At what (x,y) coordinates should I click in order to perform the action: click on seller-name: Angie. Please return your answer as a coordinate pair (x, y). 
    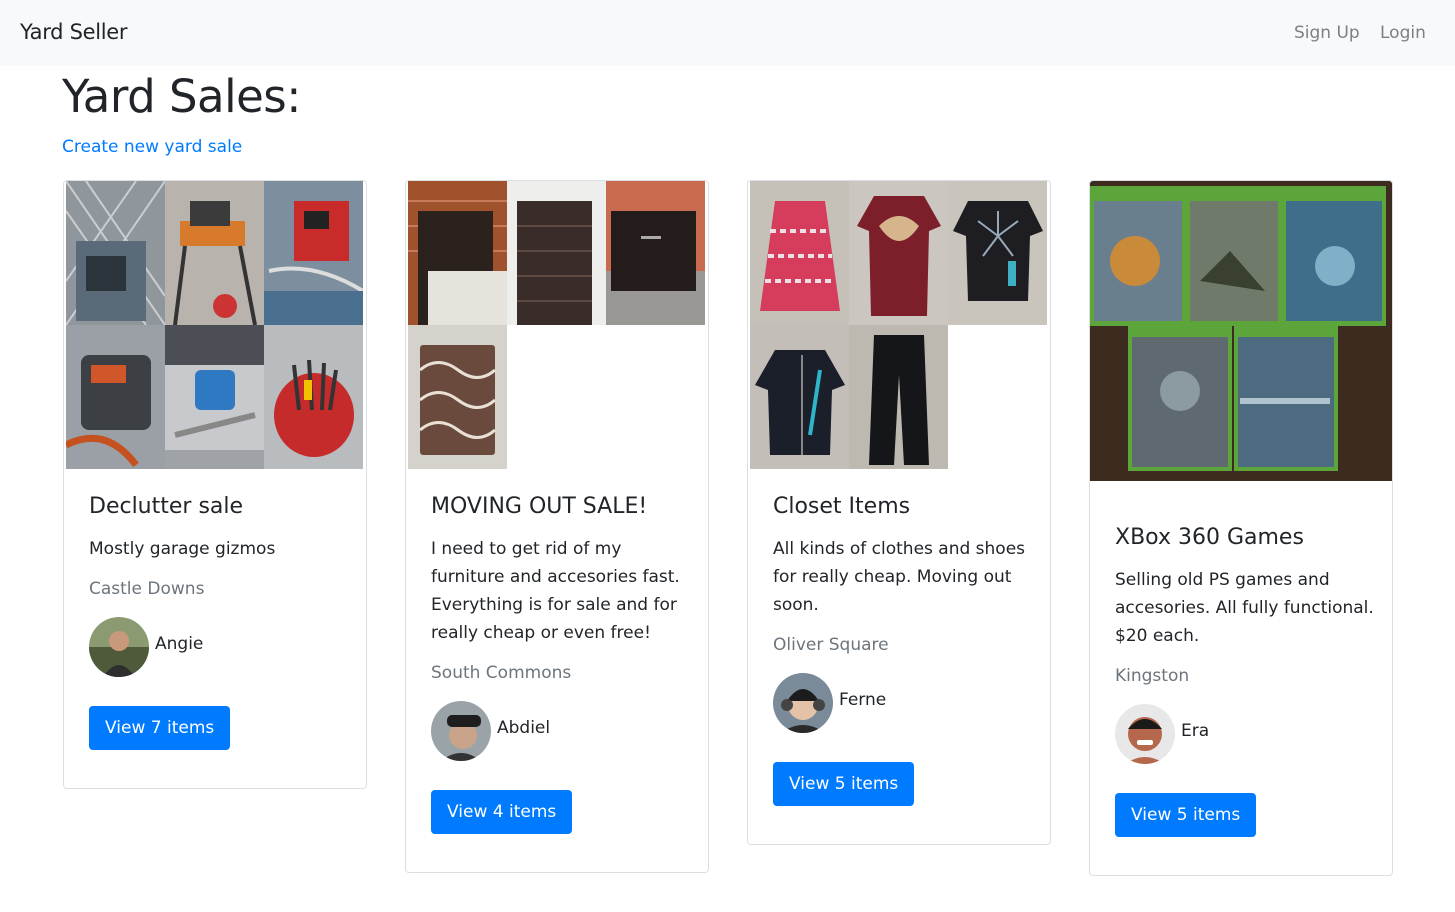
    Looking at the image, I should click on (179, 644).